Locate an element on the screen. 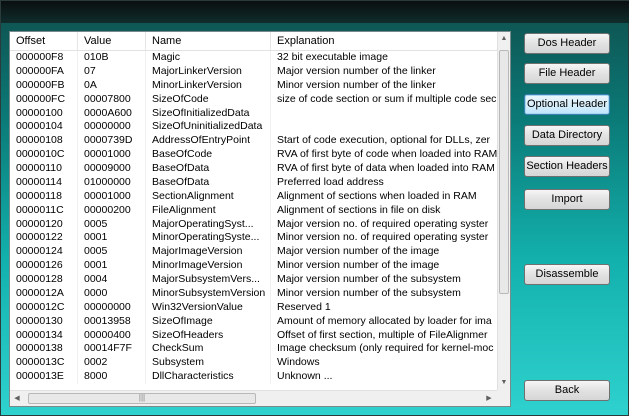  scroll-left-icon: ◀ is located at coordinates (17, 398).